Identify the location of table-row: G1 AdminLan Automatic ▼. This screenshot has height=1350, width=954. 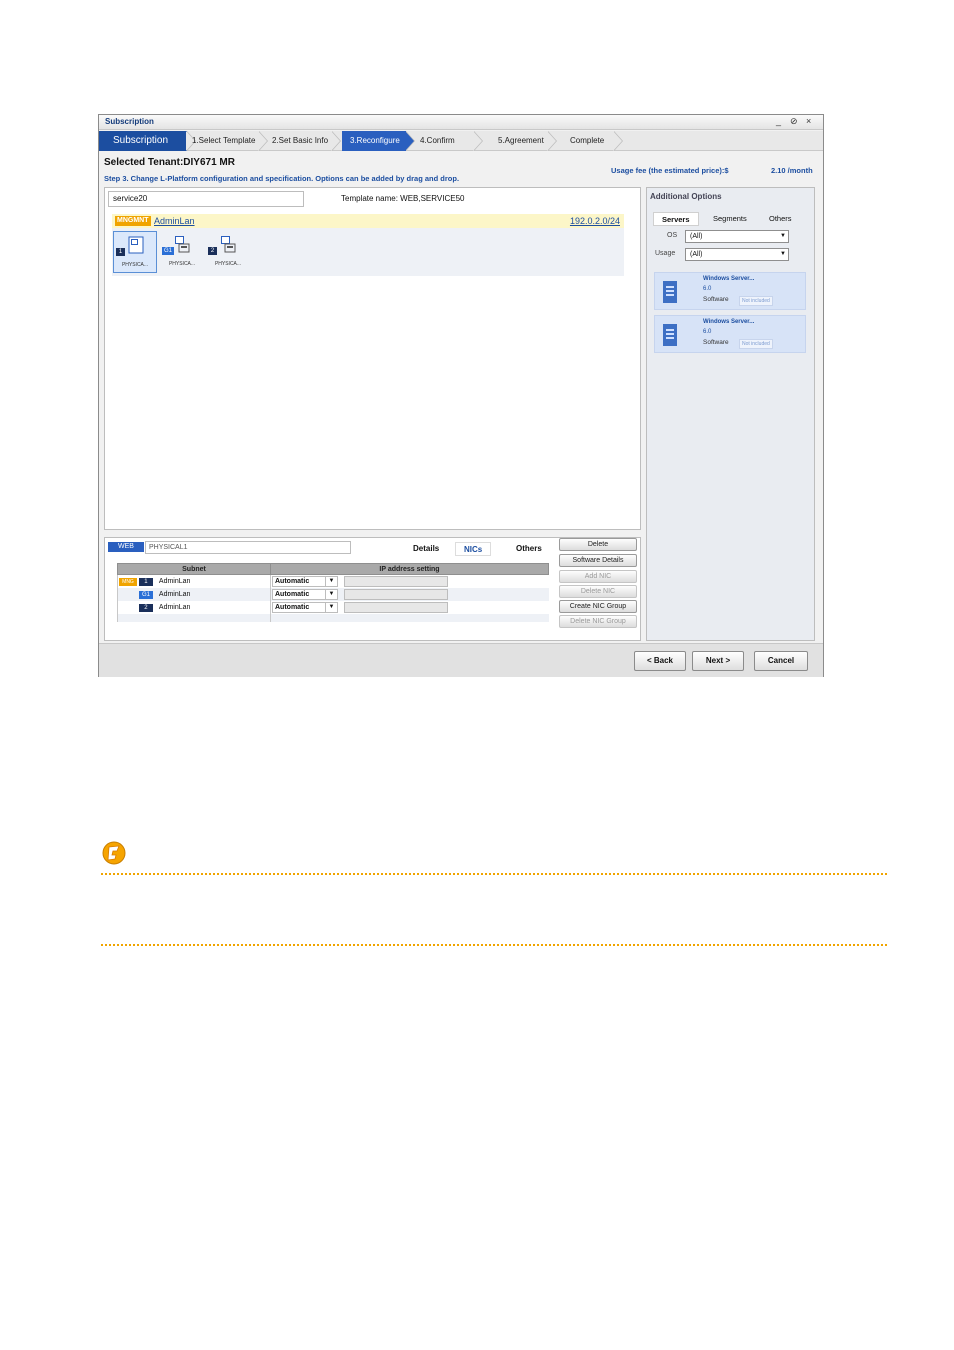
(333, 594).